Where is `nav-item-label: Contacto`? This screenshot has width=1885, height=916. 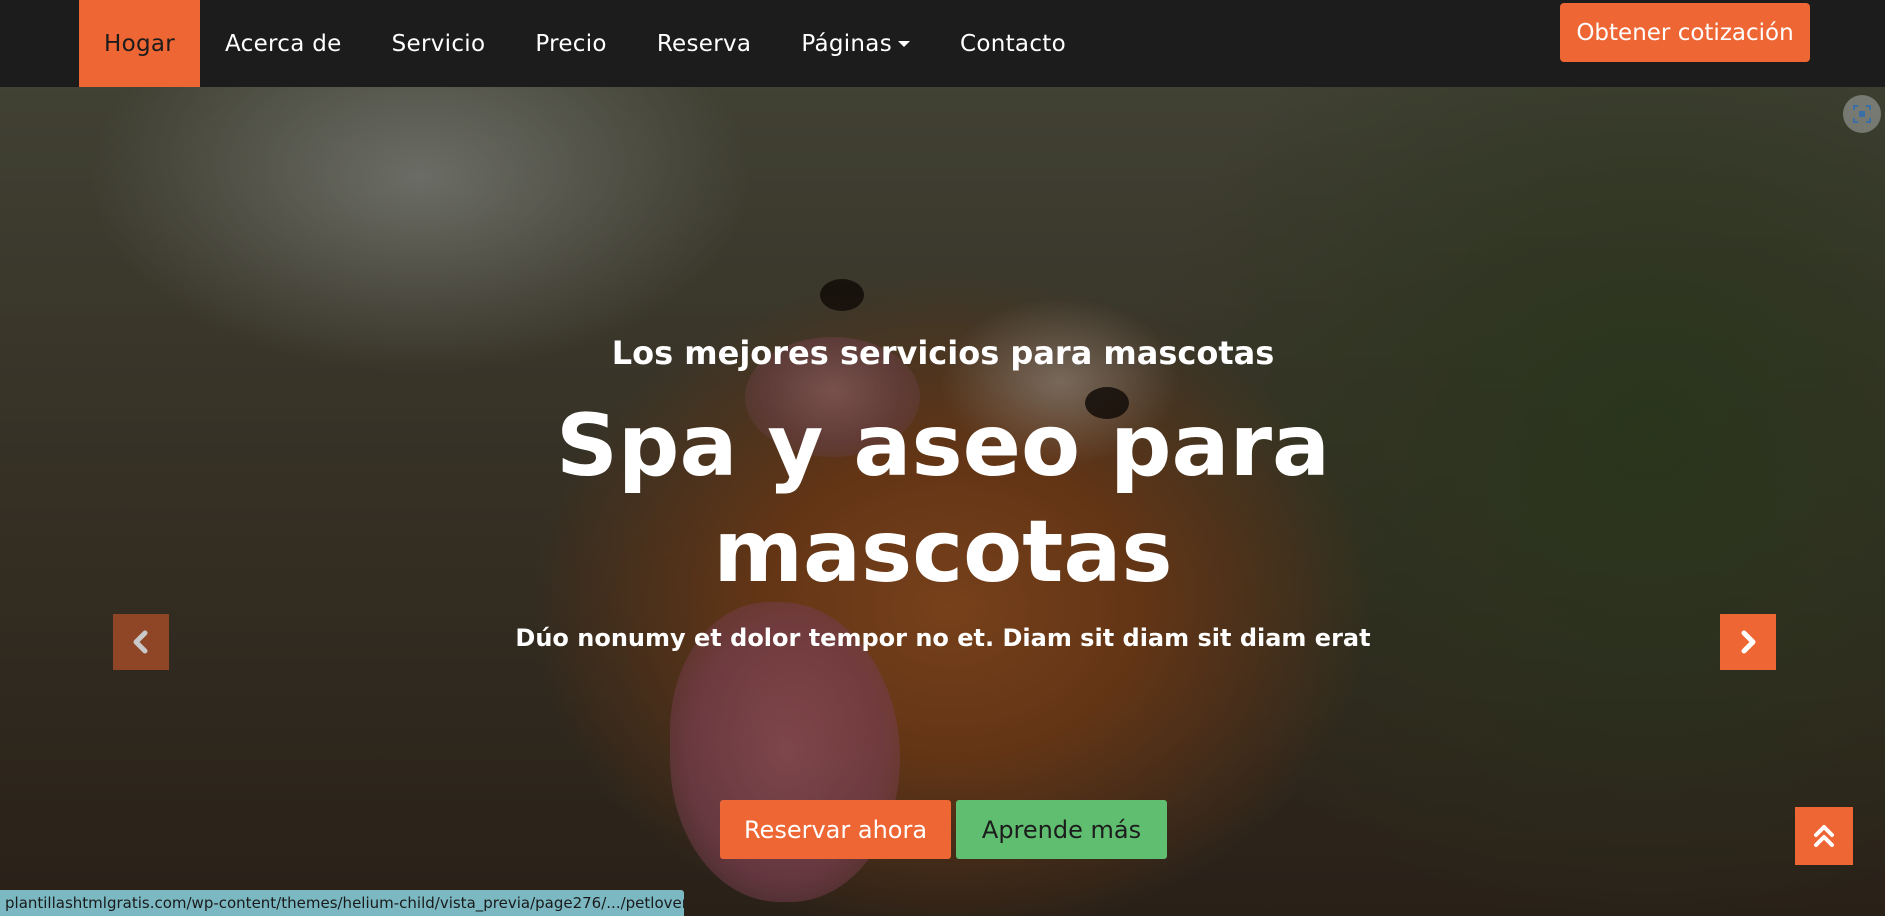 nav-item-label: Contacto is located at coordinates (1013, 43).